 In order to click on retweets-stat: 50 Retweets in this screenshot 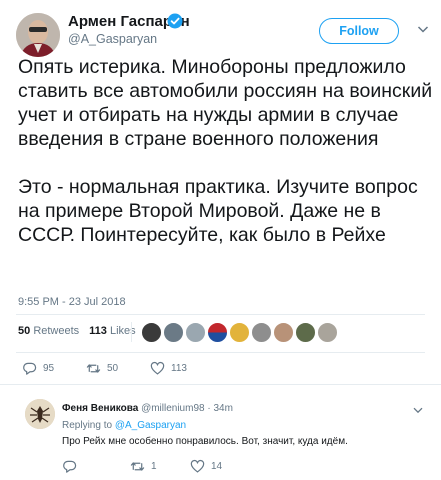, I will do `click(48, 331)`.